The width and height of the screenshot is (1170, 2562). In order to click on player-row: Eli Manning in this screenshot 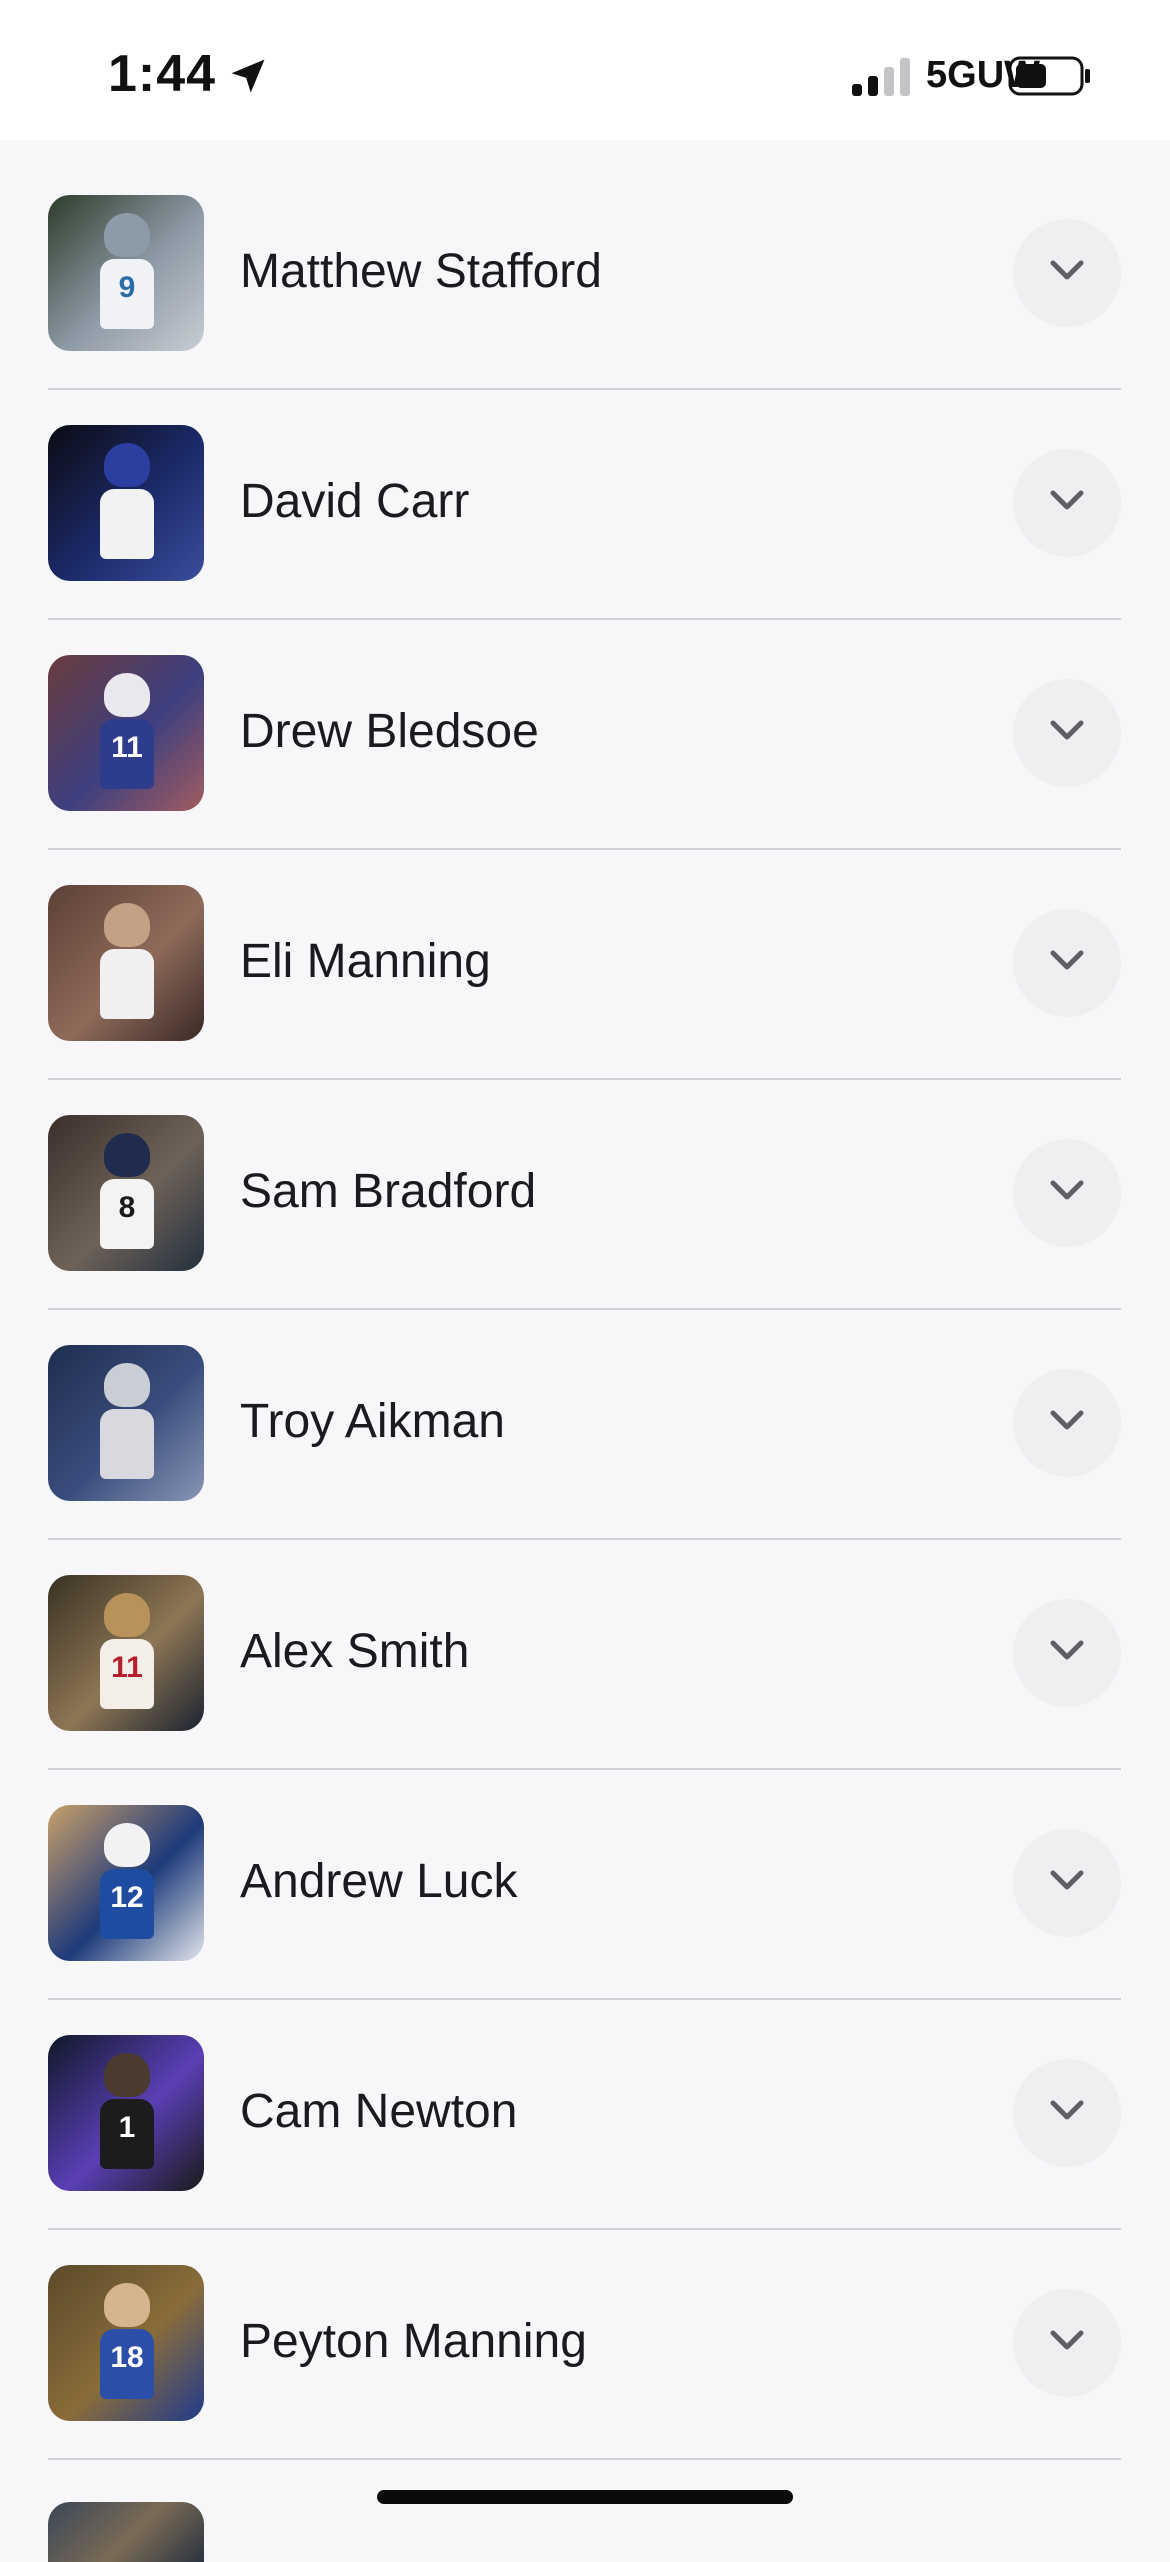, I will do `click(585, 955)`.